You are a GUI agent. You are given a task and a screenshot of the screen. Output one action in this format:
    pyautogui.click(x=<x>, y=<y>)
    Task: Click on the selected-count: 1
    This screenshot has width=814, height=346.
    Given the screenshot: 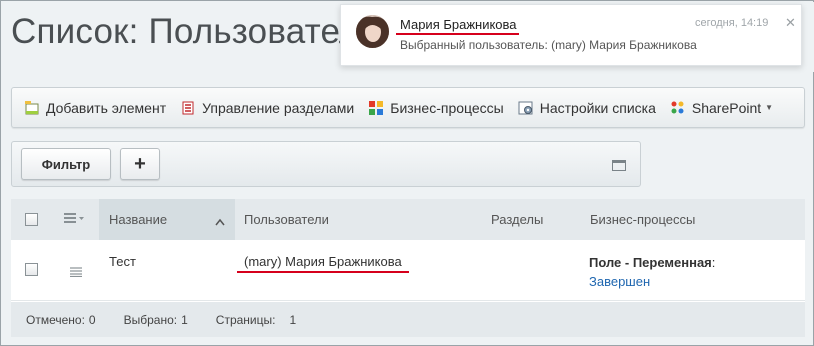 What is the action you would take?
    pyautogui.click(x=184, y=319)
    